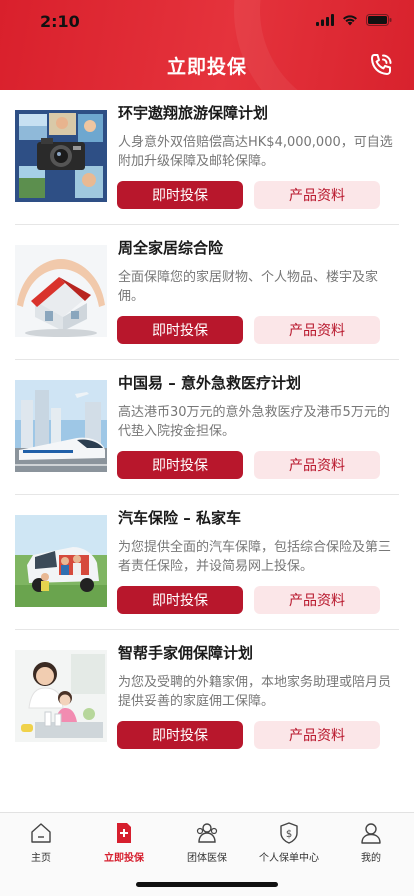  Describe the element at coordinates (371, 833) in the screenshot. I see `person-icon` at that location.